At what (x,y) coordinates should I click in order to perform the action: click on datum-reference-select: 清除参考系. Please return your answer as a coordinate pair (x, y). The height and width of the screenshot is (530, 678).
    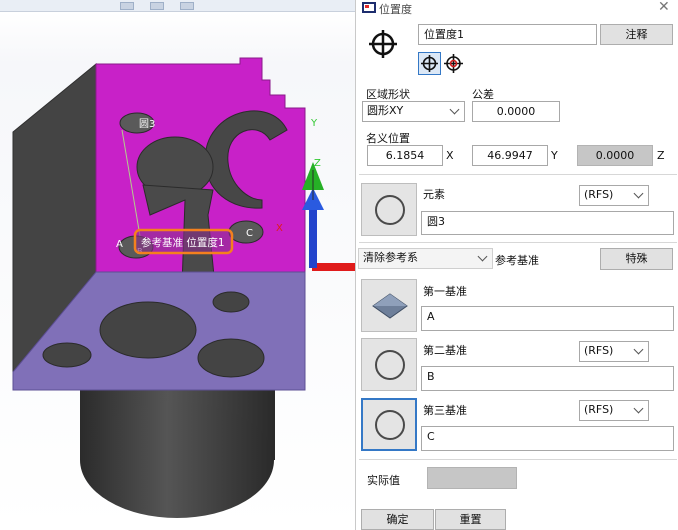
    Looking at the image, I should click on (425, 258).